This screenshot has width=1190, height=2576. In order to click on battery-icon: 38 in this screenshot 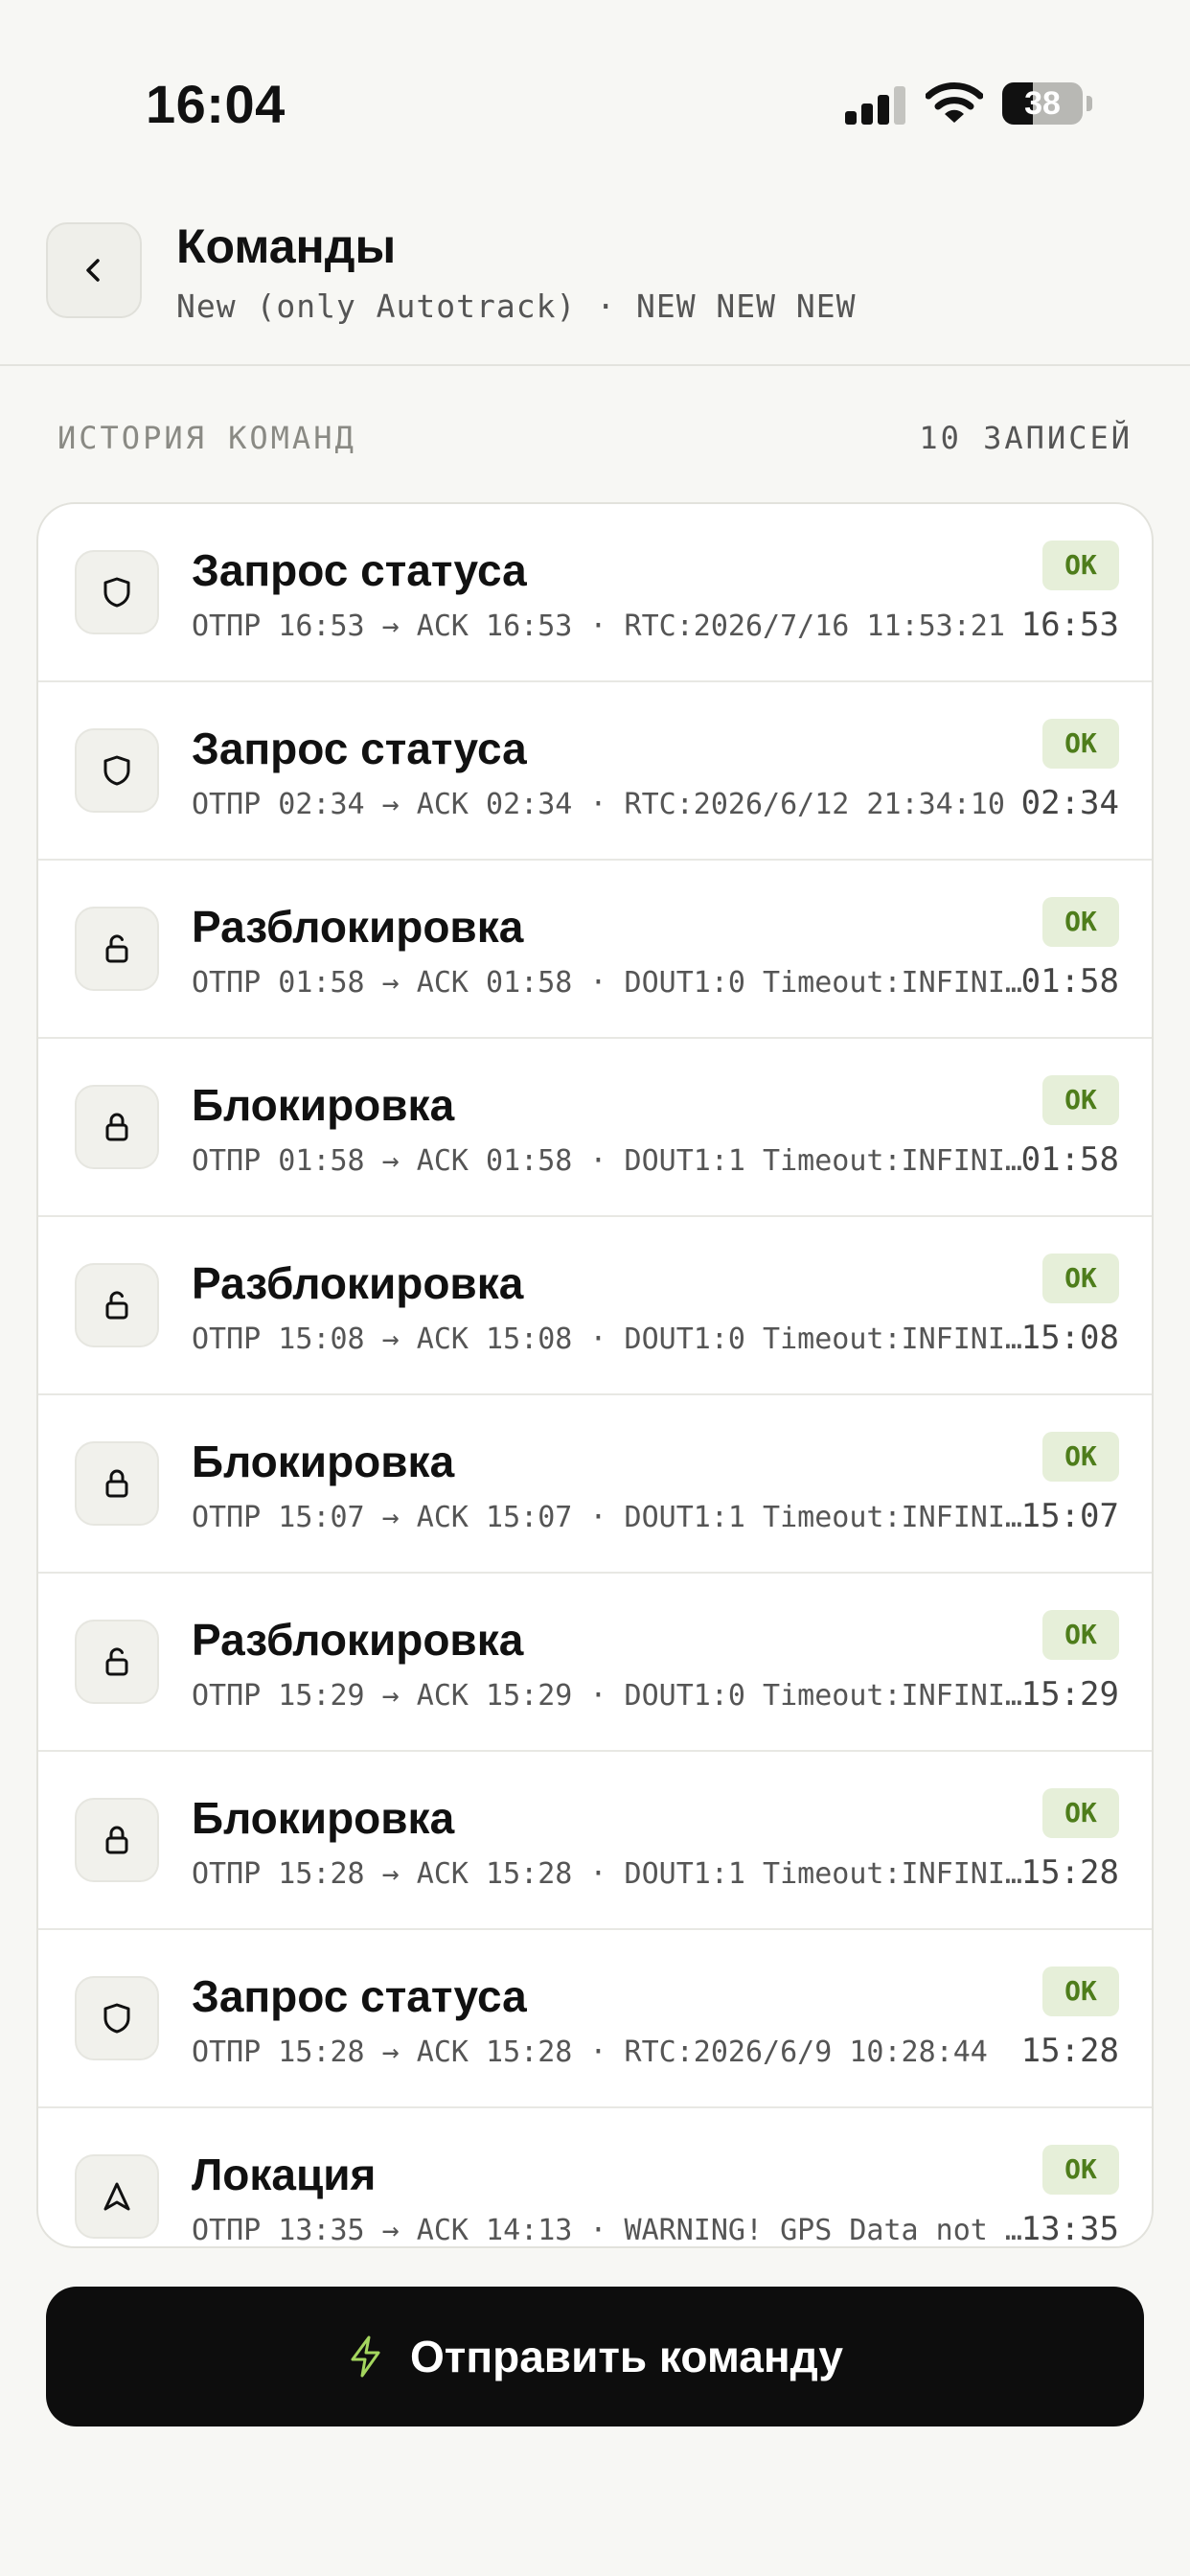, I will do `click(1048, 103)`.